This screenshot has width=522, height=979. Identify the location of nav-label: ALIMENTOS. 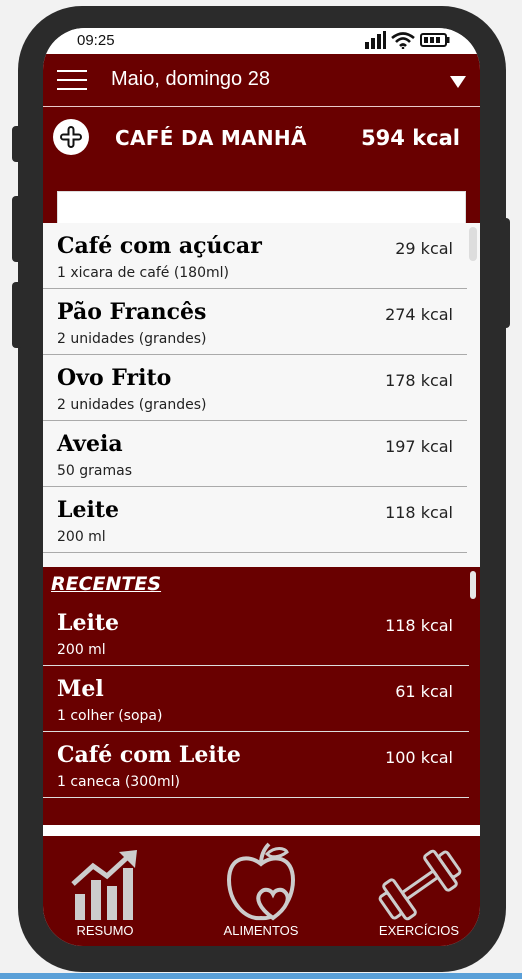
(261, 930).